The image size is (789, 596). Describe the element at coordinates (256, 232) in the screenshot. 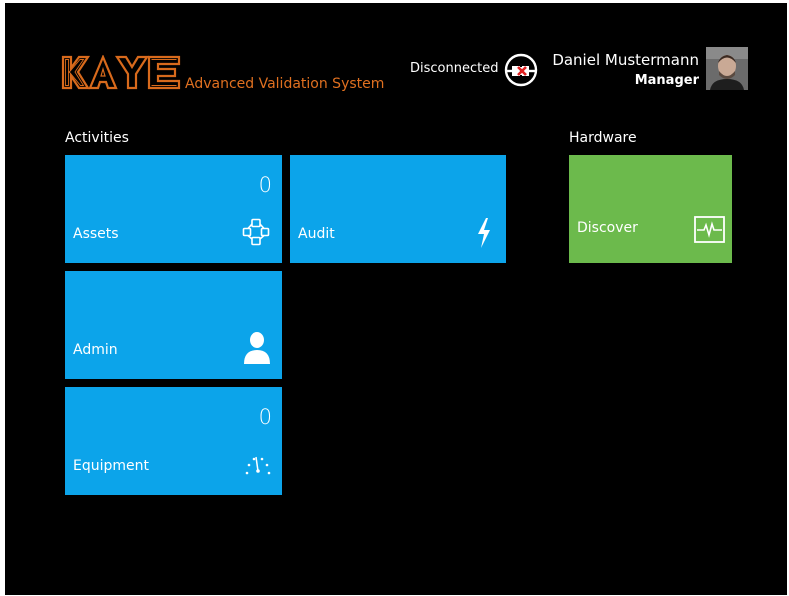

I see `network-nodes-icon` at that location.